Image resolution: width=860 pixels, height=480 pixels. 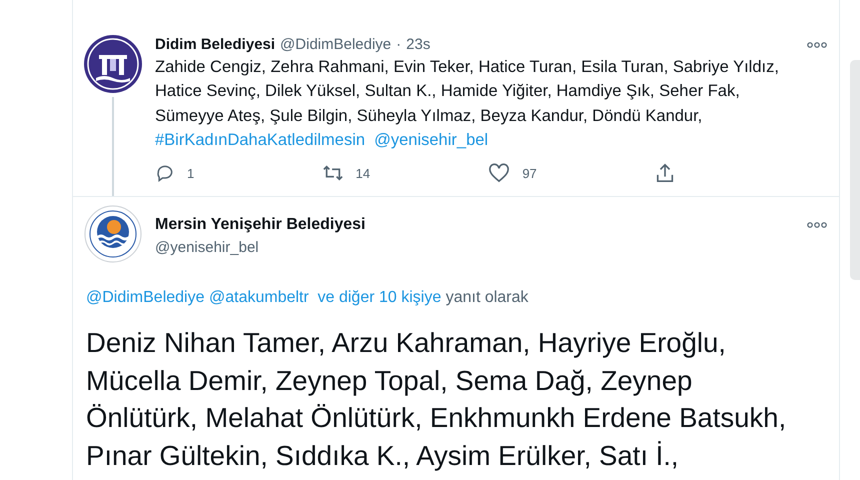 What do you see at coordinates (418, 45) in the screenshot?
I see `timestamp: 23s` at bounding box center [418, 45].